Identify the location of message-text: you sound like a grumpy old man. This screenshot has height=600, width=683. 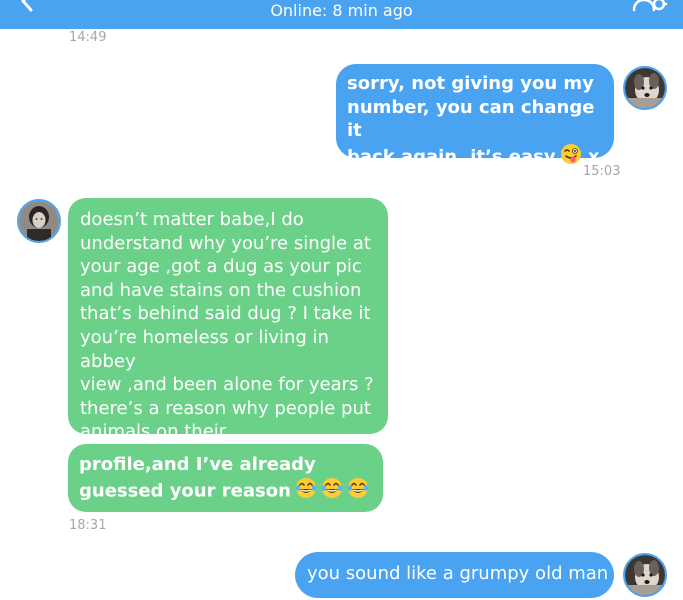
(458, 573).